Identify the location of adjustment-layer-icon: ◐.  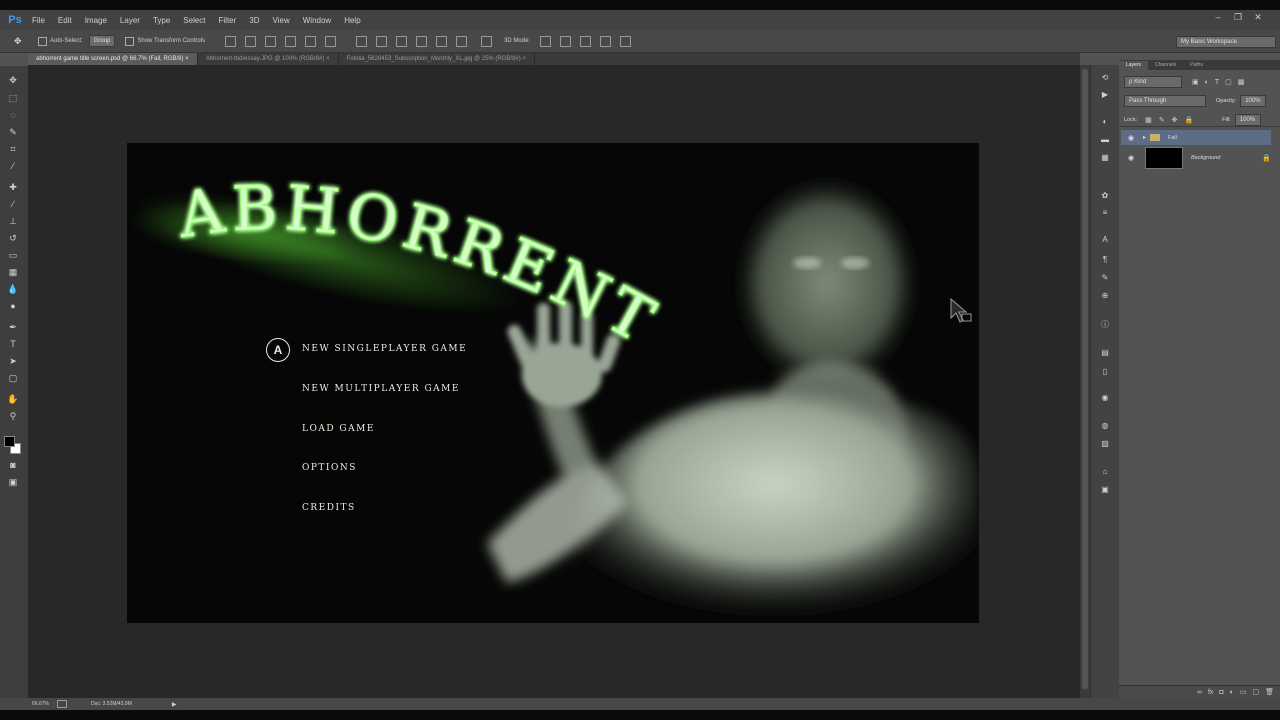
(1232, 692).